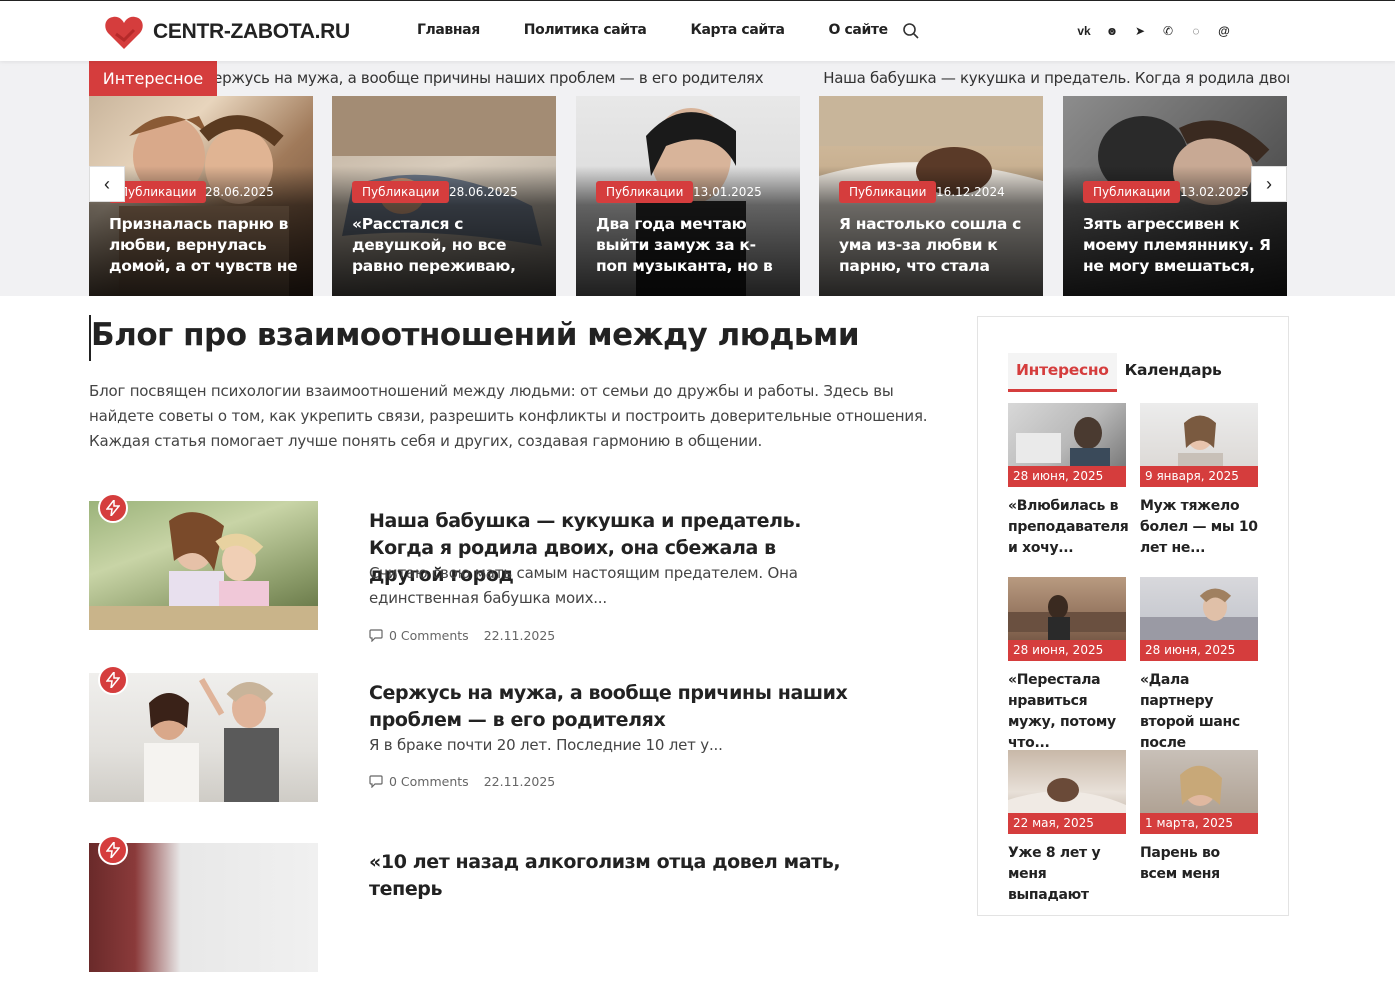 The width and height of the screenshot is (1395, 983). Describe the element at coordinates (585, 30) in the screenshot. I see `nav-policy: Политика сайта` at that location.